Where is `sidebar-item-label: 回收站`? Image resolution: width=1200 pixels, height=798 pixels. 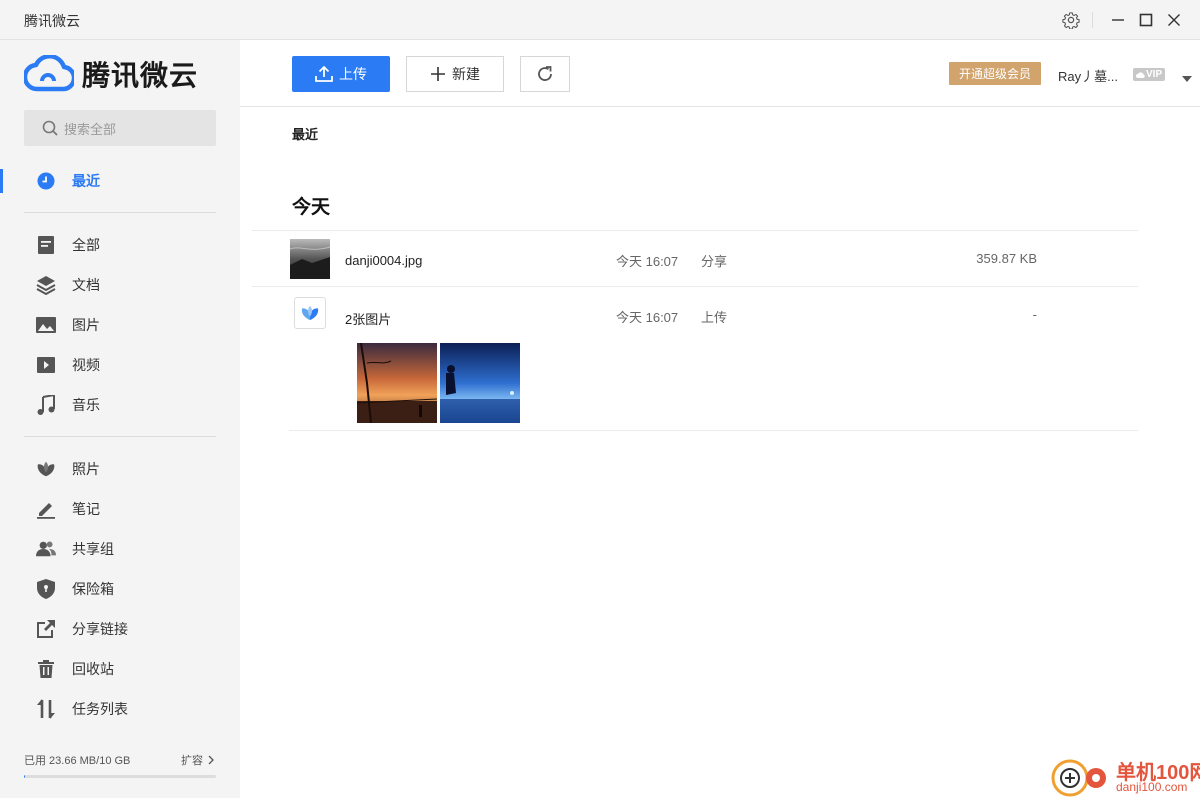 sidebar-item-label: 回收站 is located at coordinates (93, 669).